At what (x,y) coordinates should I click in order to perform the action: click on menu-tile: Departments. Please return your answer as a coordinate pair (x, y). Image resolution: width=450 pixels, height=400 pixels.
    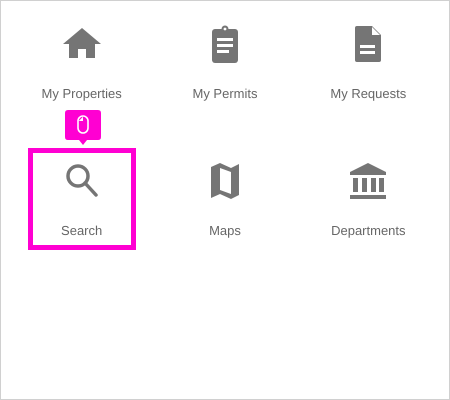
    Looking at the image, I should click on (368, 199).